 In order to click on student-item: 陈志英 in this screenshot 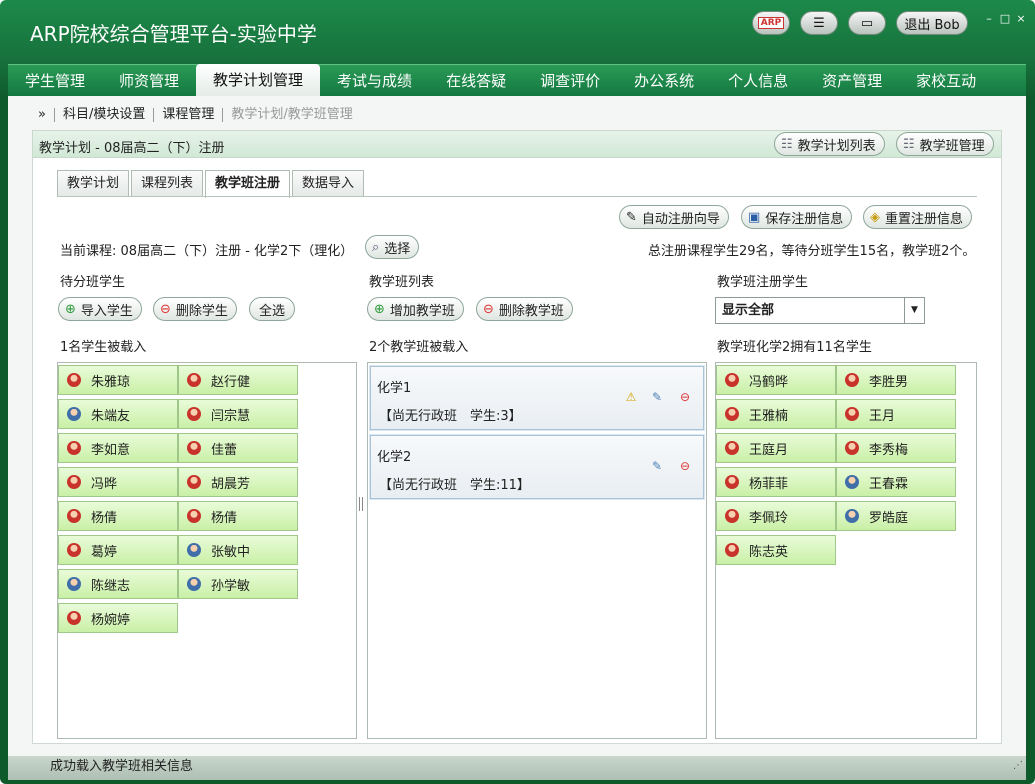, I will do `click(776, 550)`.